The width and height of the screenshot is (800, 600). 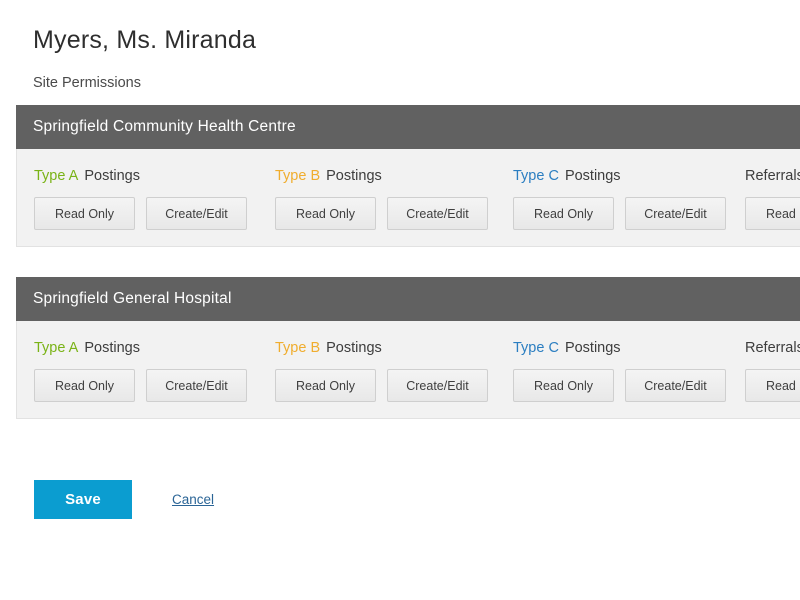 I want to click on site-panel-header: Springfield Community Health Centre, so click(x=408, y=127).